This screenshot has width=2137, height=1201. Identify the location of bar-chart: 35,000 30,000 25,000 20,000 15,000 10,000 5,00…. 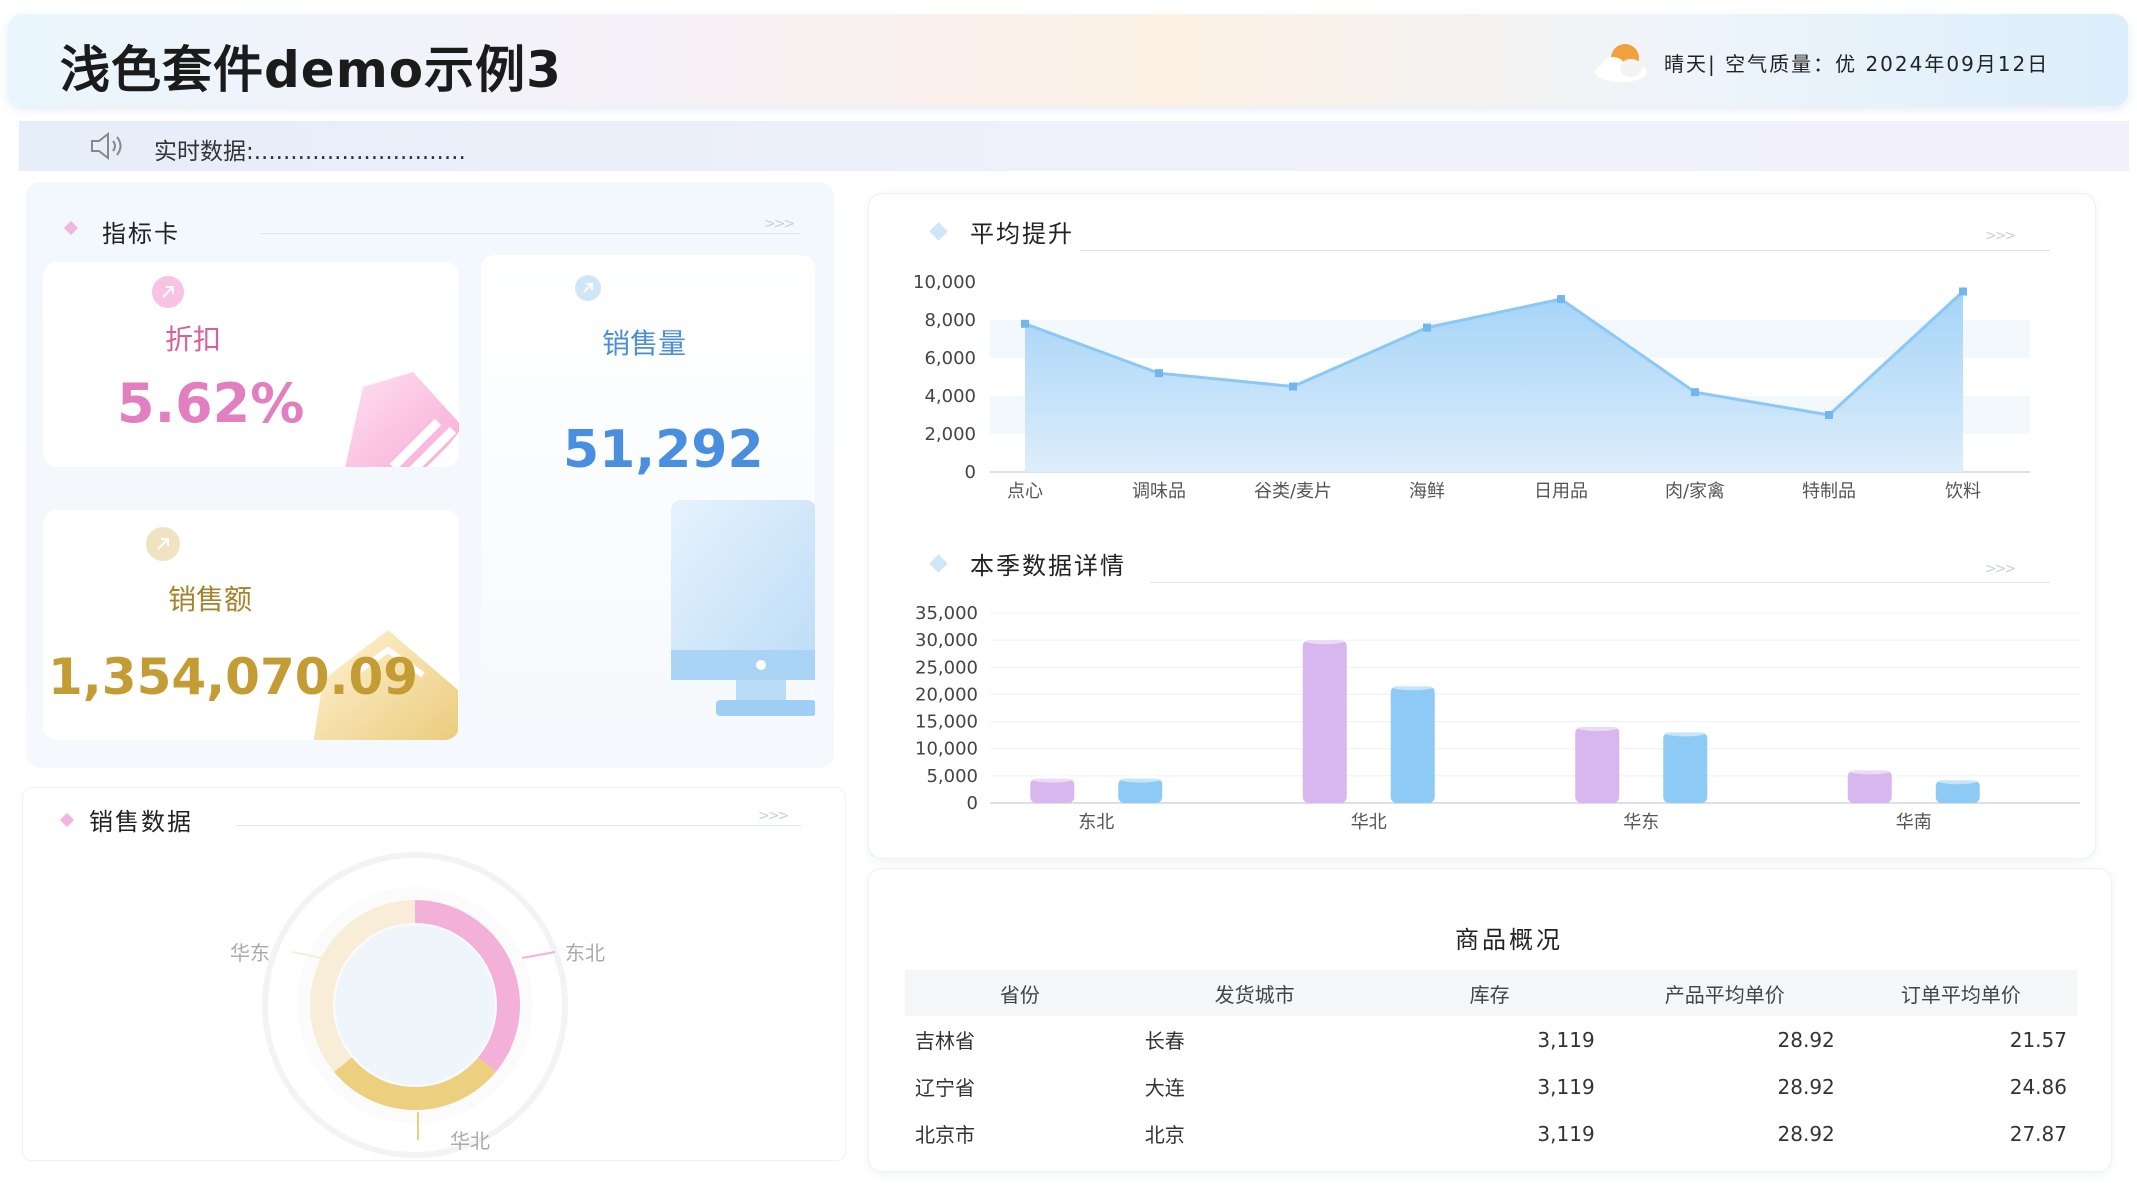
(1497, 718).